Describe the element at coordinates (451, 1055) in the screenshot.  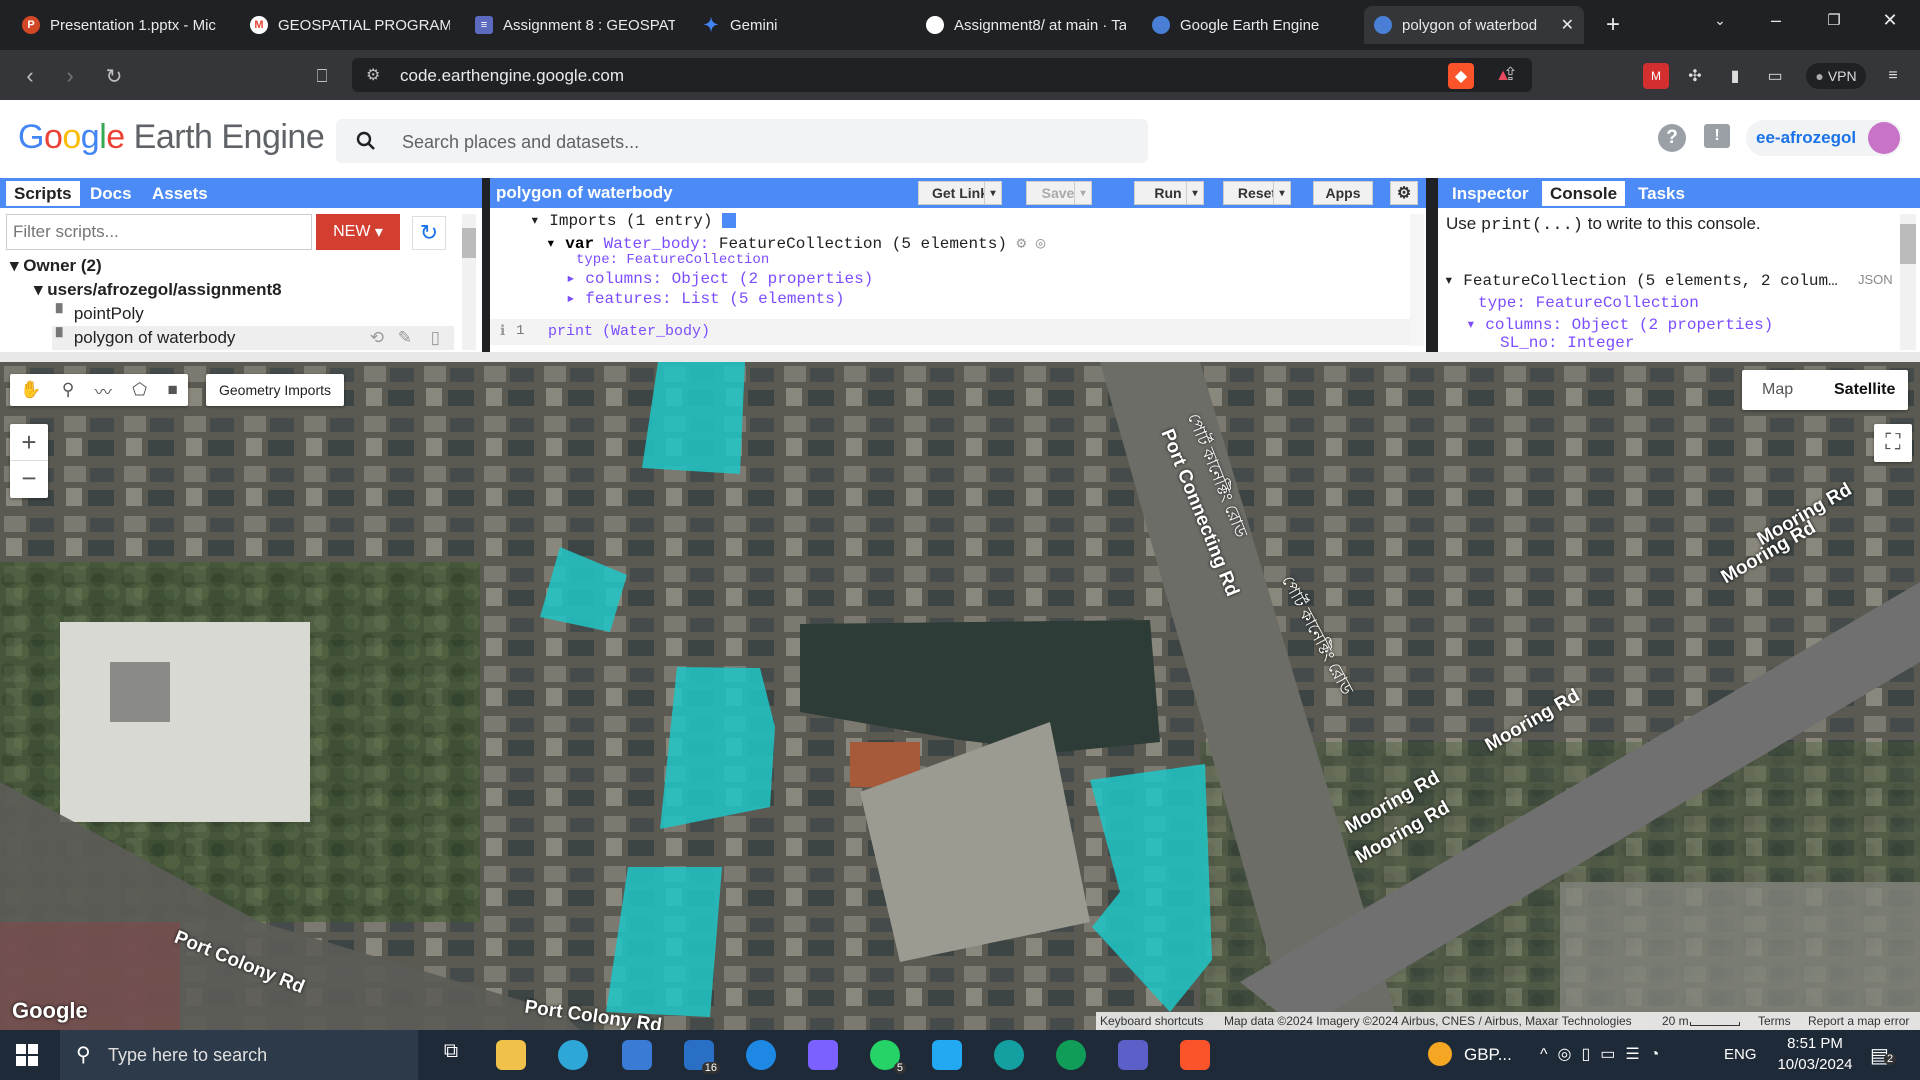
I see `task-view-icon: ⧉` at that location.